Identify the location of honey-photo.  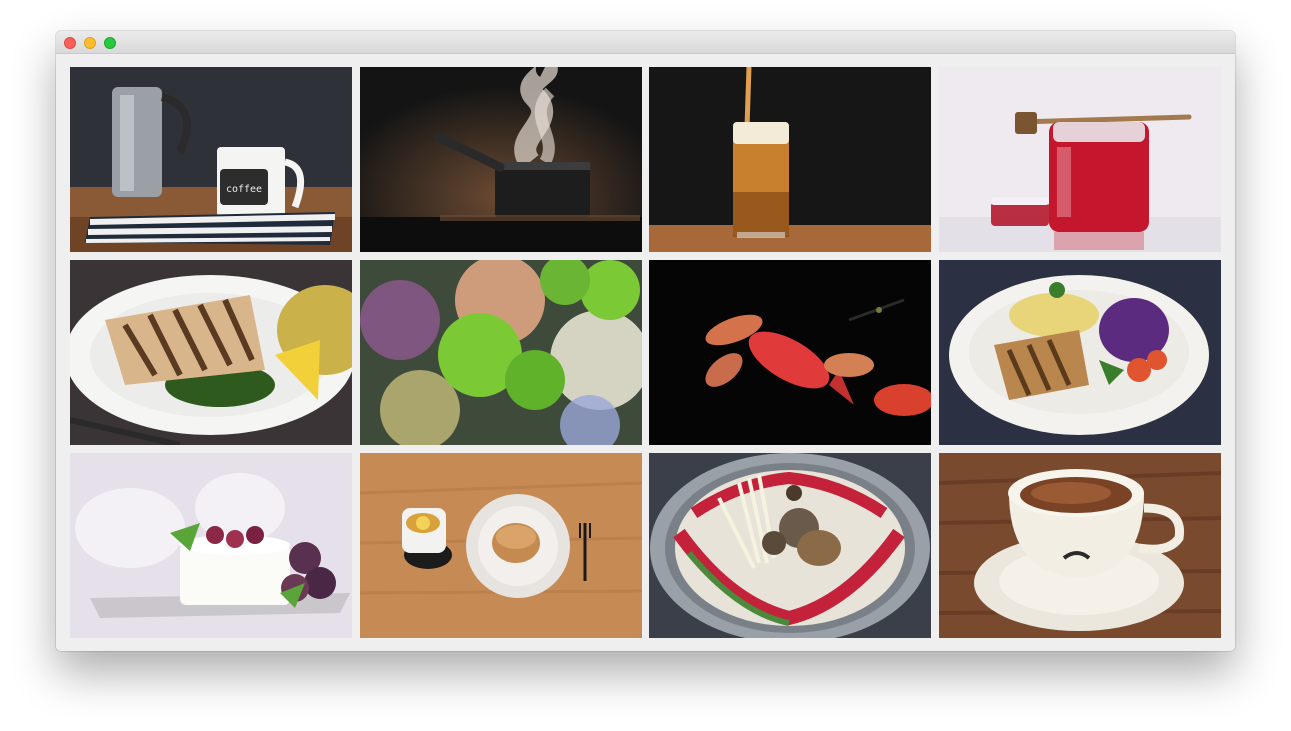
(1080, 159).